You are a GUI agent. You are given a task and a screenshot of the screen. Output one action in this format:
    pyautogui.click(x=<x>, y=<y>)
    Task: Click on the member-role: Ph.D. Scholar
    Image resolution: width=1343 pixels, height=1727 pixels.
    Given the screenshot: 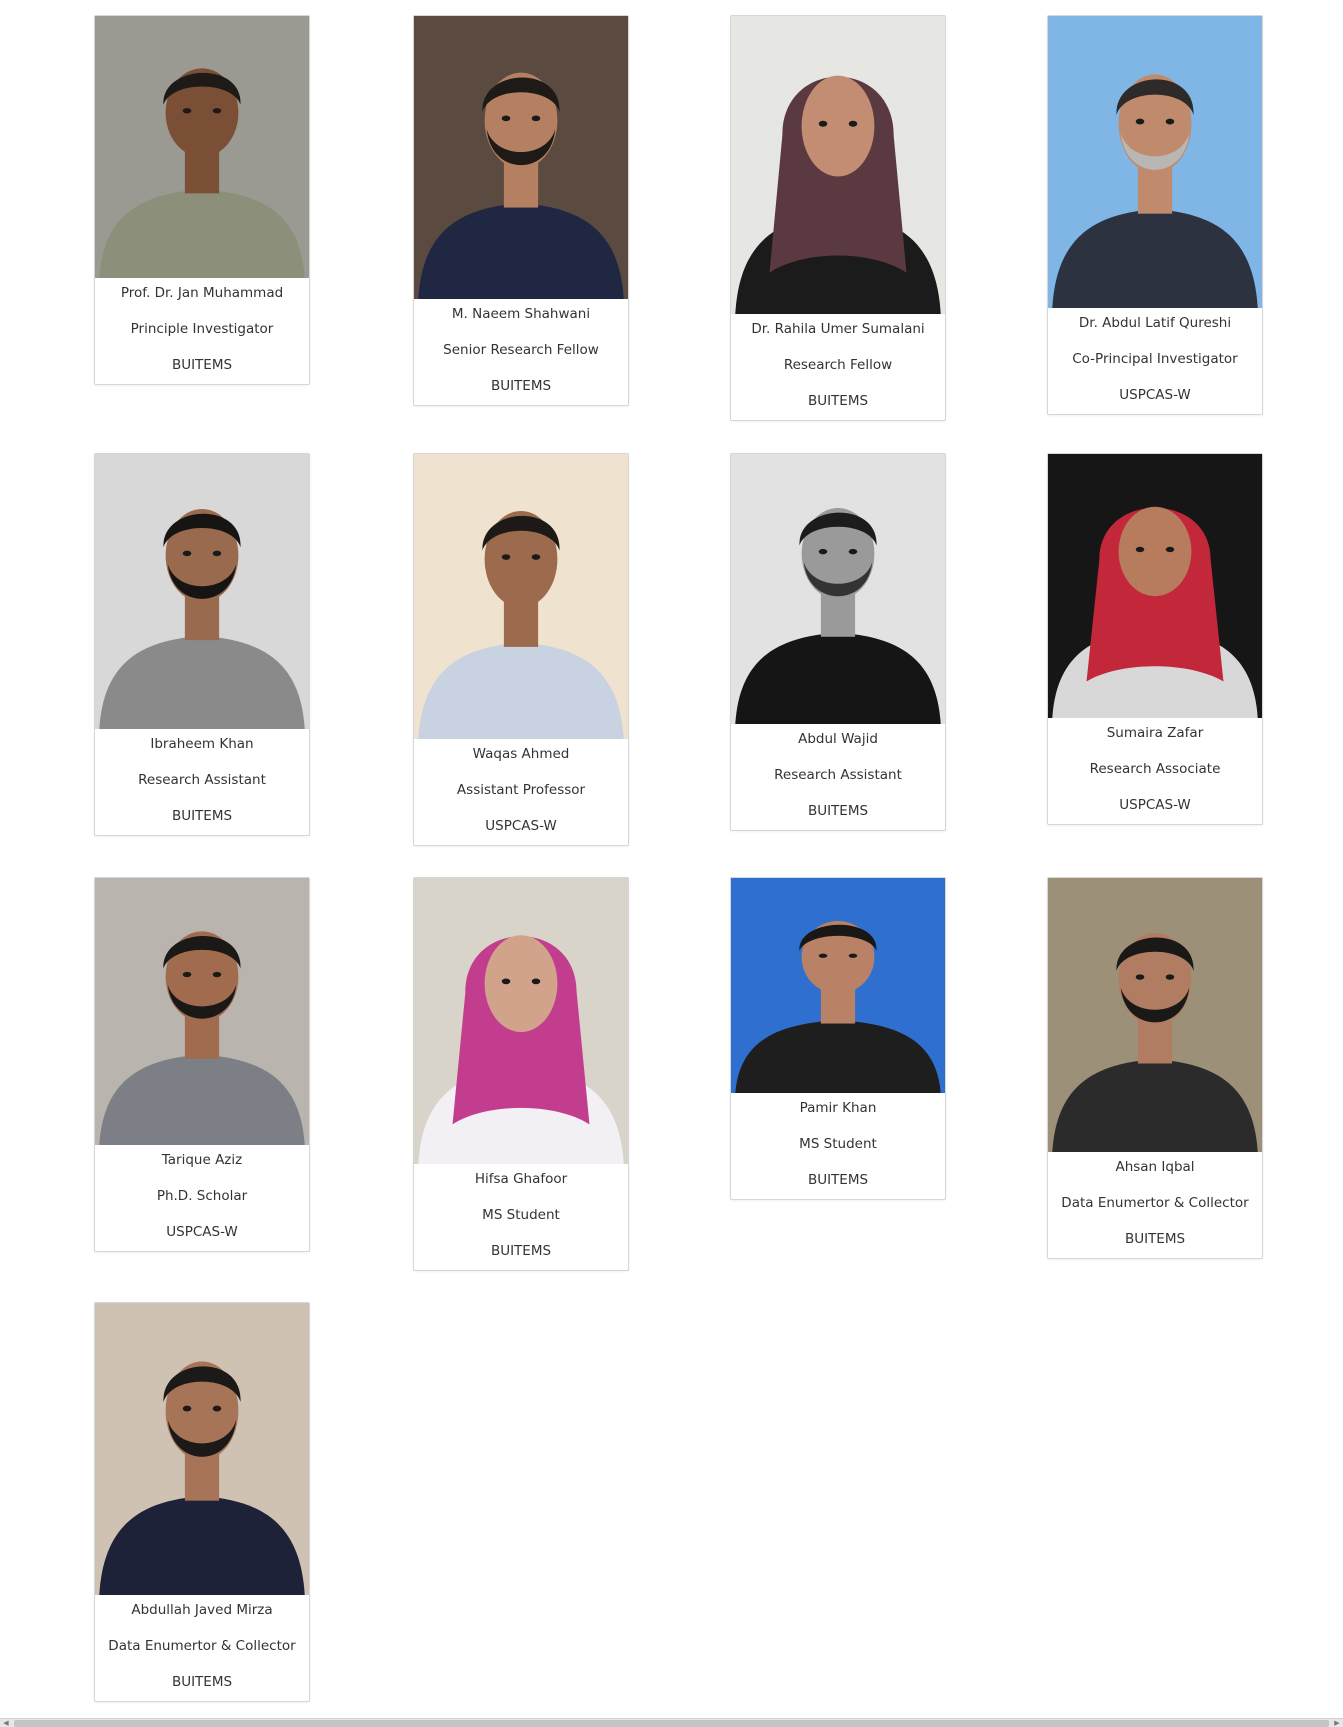 What is the action you would take?
    pyautogui.click(x=202, y=1196)
    